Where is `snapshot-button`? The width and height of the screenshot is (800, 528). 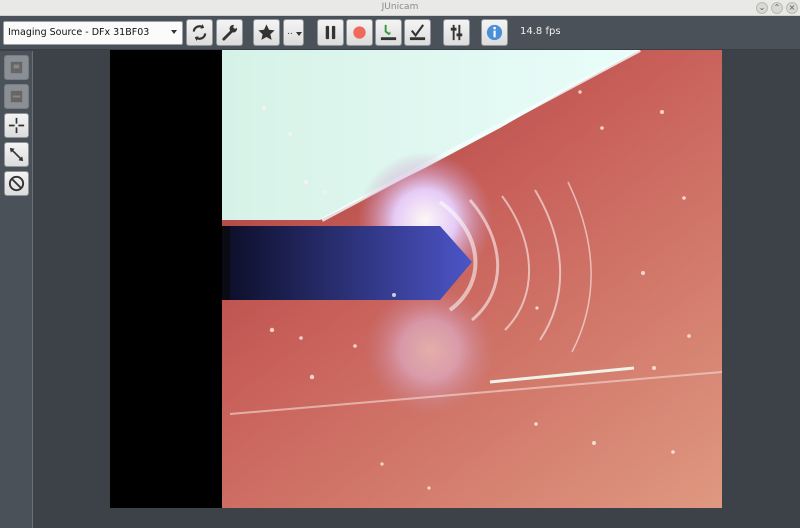
snapshot-button is located at coordinates (388, 32).